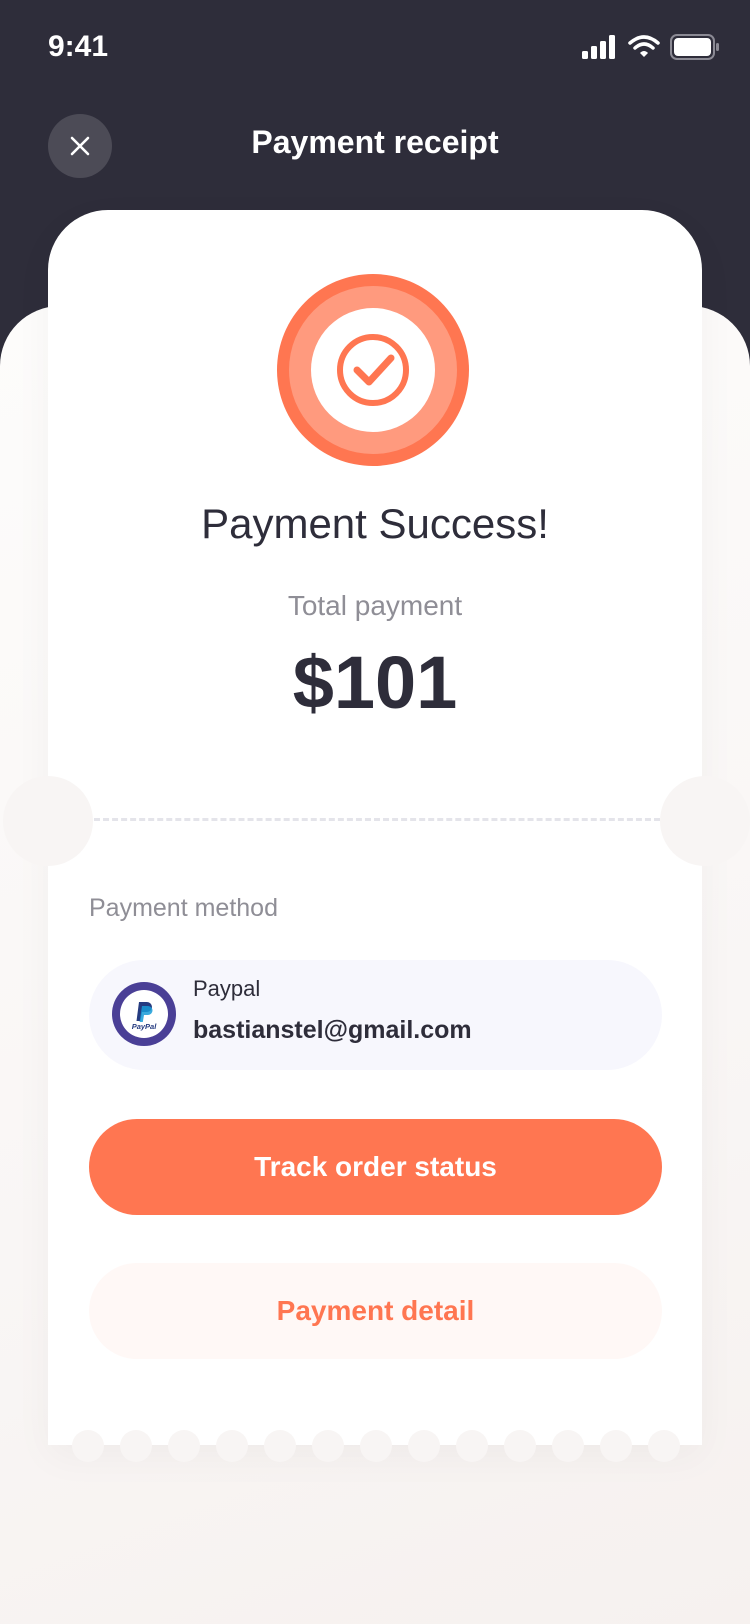  I want to click on ticket-divider, so click(377, 819).